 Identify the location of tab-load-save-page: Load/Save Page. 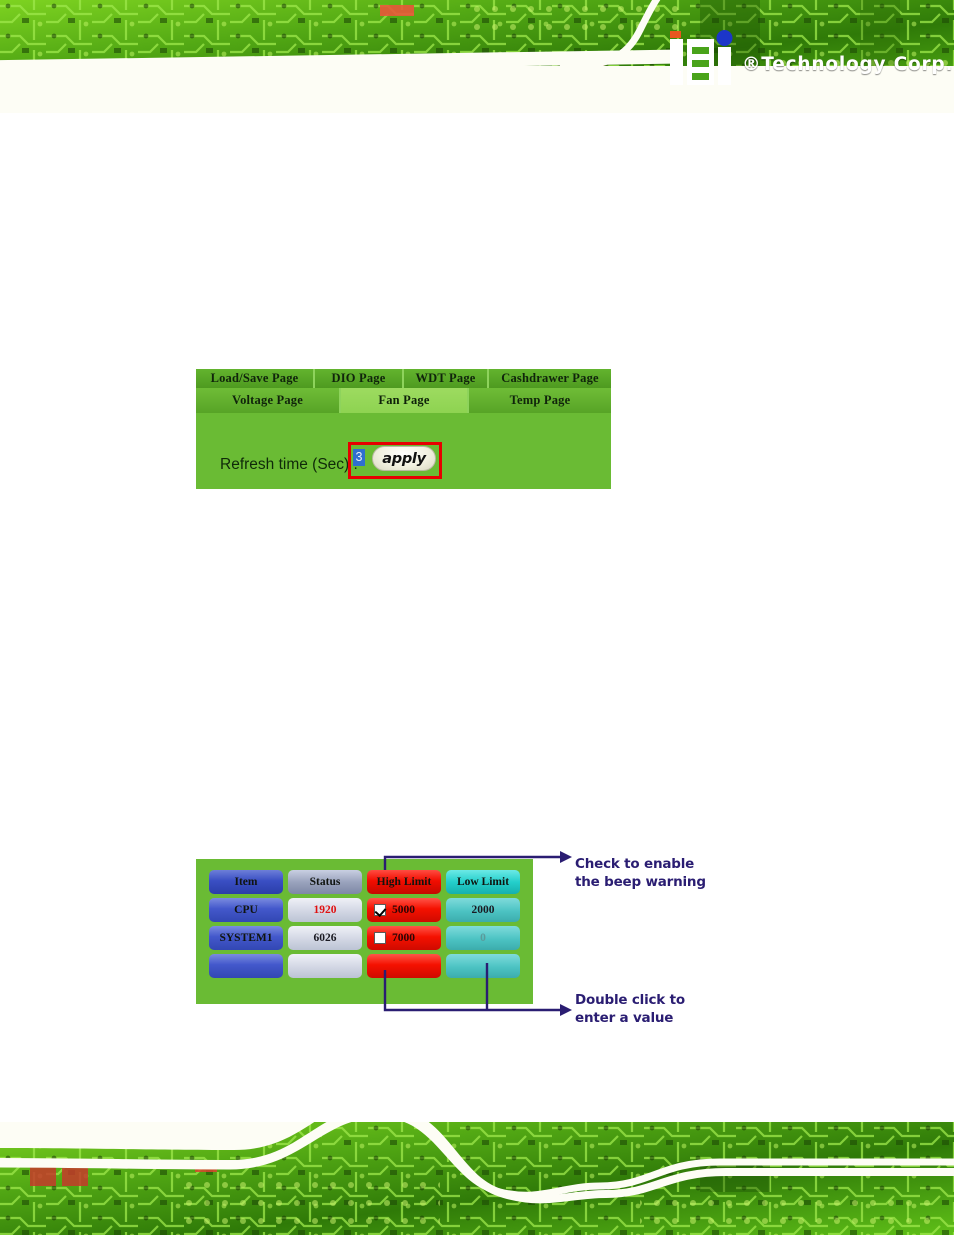
(255, 378).